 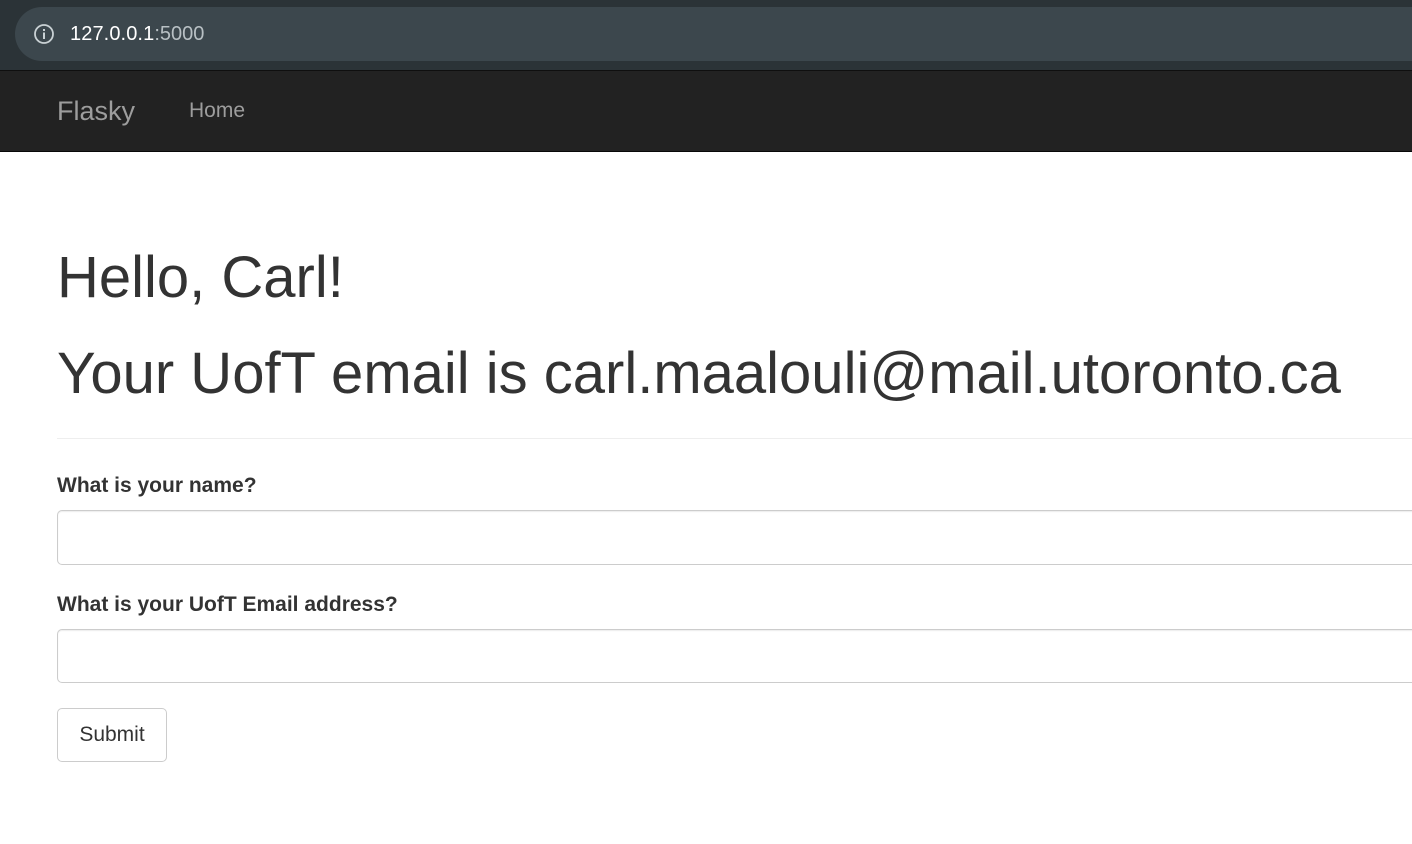 I want to click on name-input, so click(x=734, y=537).